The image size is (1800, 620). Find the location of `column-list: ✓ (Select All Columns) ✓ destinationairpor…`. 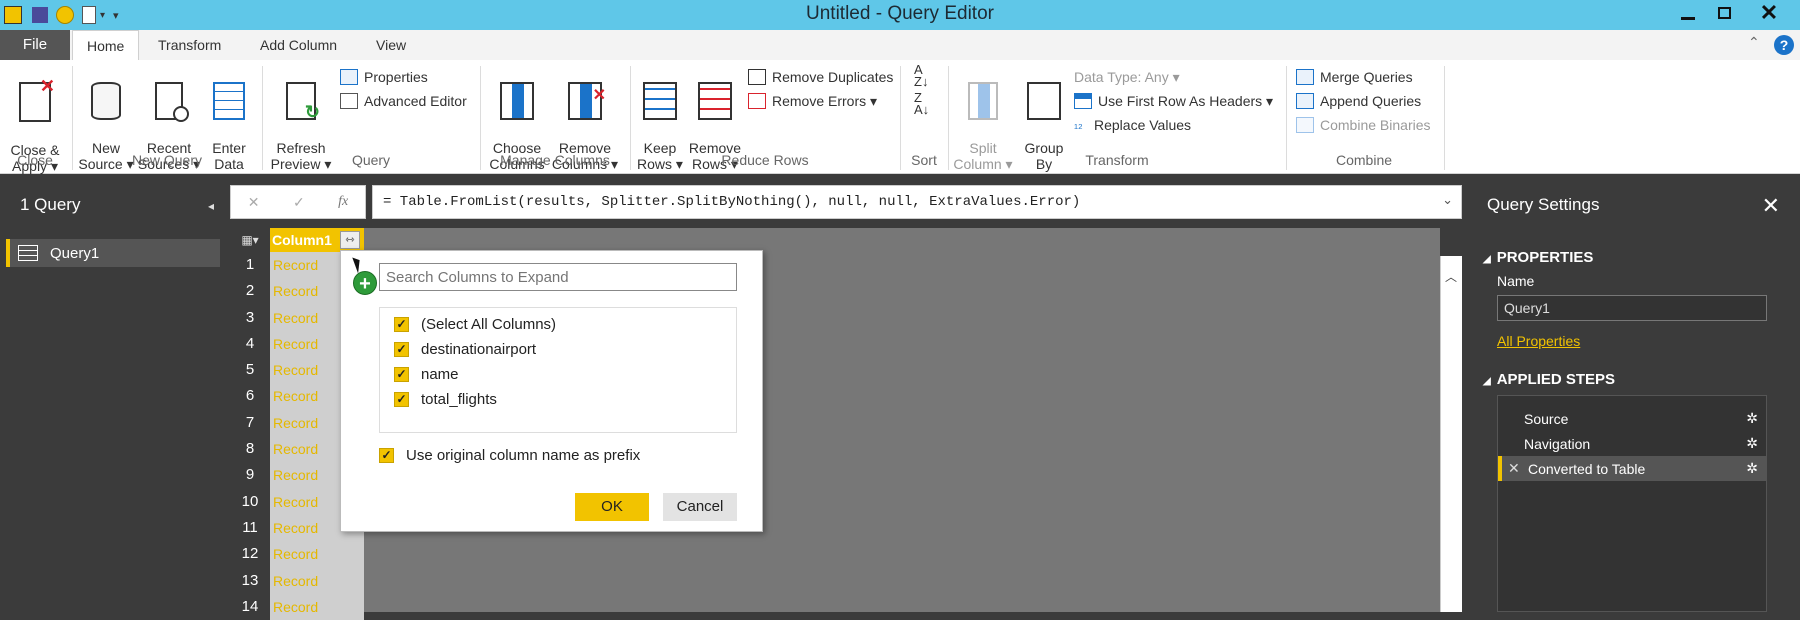

column-list: ✓ (Select All Columns) ✓ destinationairpor… is located at coordinates (558, 370).